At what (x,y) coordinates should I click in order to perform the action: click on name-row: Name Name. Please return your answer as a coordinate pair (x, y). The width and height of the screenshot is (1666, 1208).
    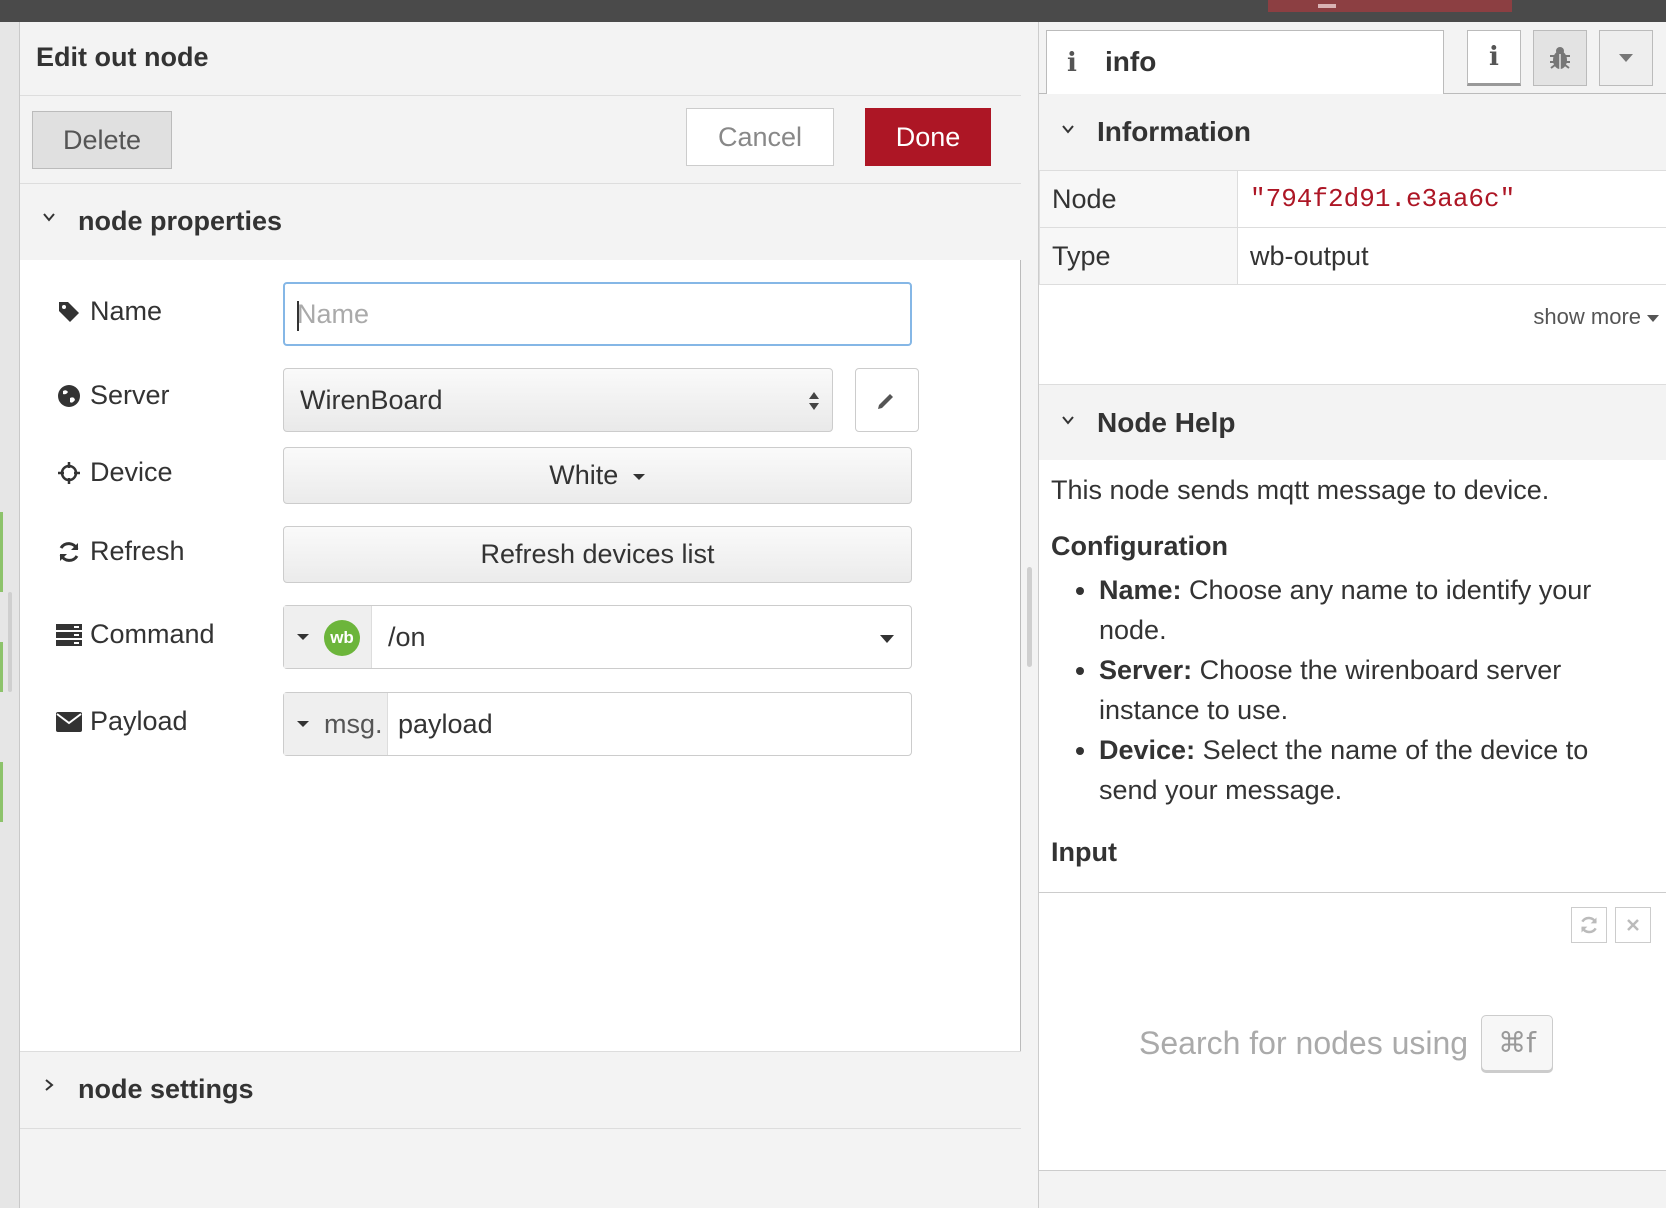
    Looking at the image, I should click on (506, 314).